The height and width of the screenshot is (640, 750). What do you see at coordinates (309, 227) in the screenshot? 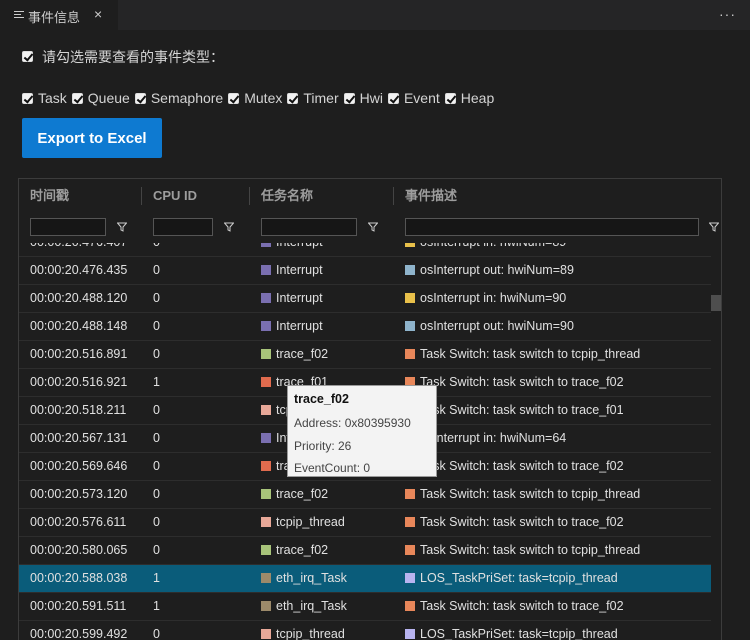
I see `task-filter-input` at bounding box center [309, 227].